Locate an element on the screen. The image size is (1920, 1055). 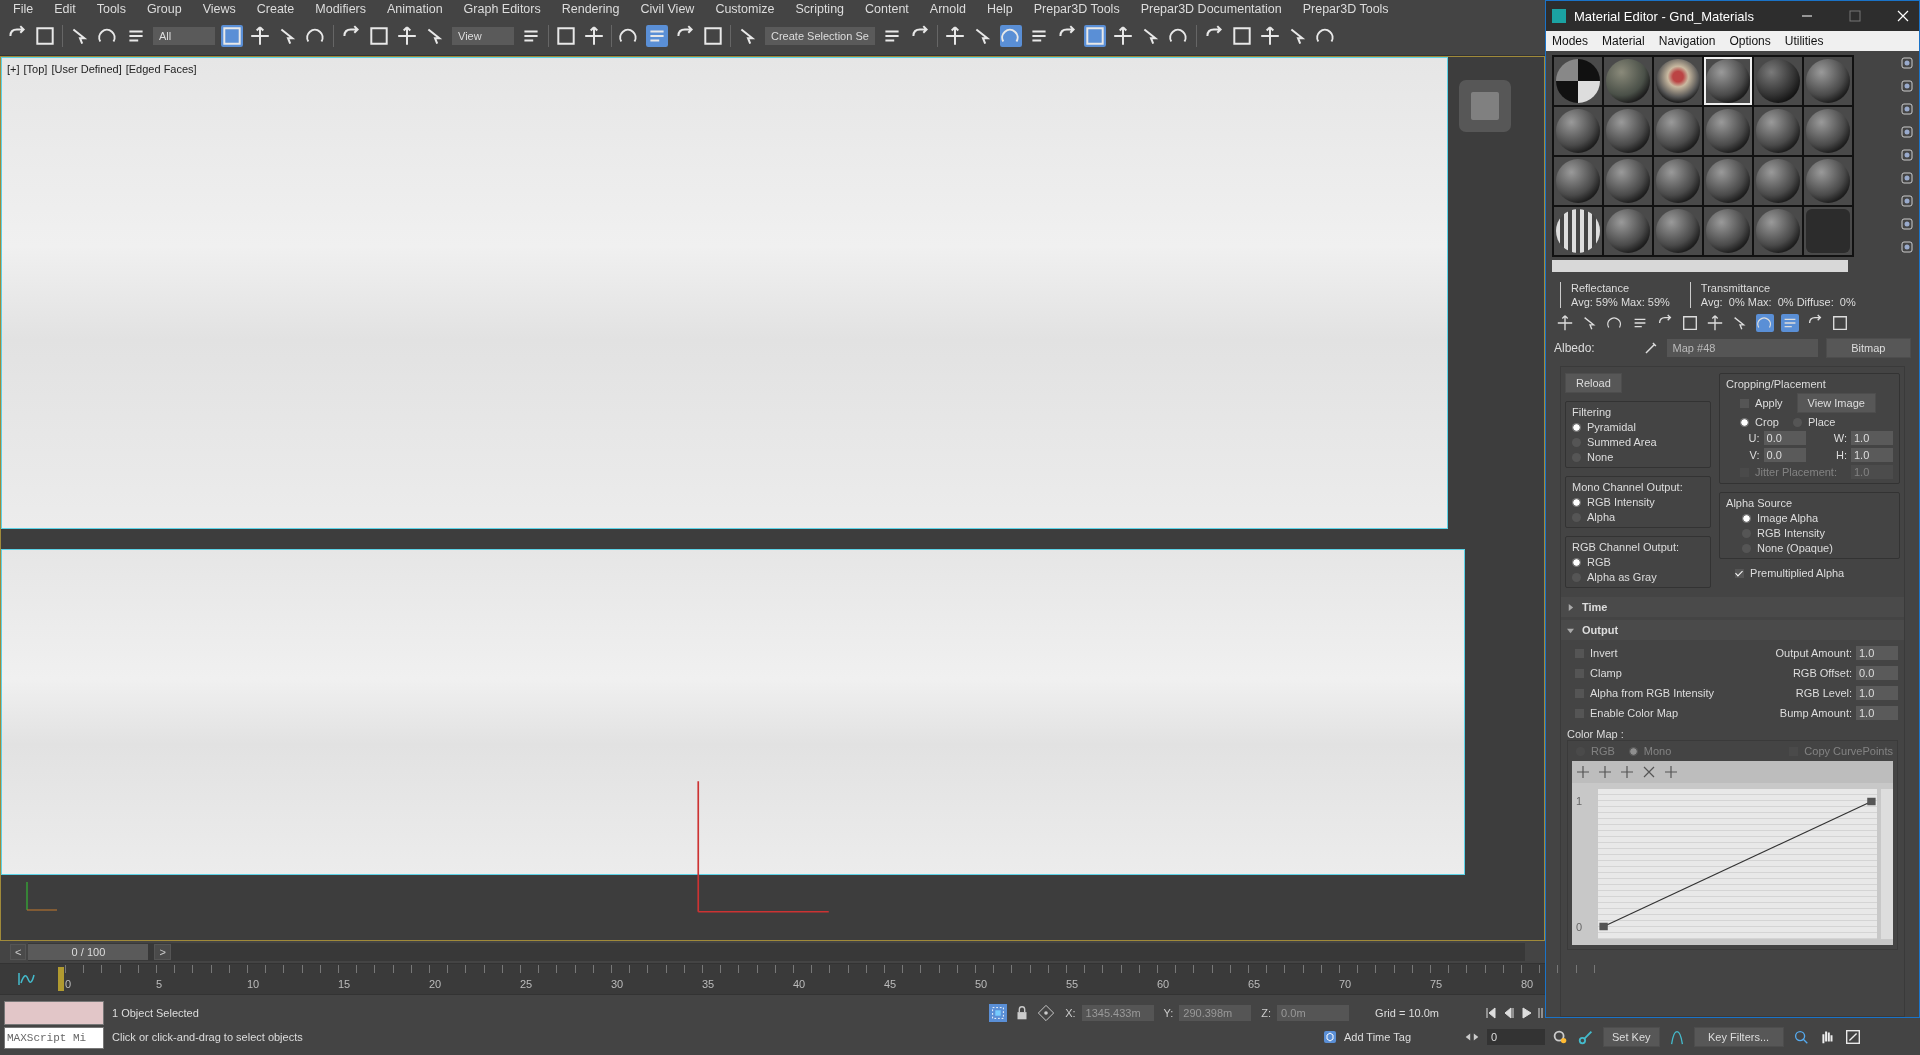
viewport-label: [+] is located at coordinates (13, 69).